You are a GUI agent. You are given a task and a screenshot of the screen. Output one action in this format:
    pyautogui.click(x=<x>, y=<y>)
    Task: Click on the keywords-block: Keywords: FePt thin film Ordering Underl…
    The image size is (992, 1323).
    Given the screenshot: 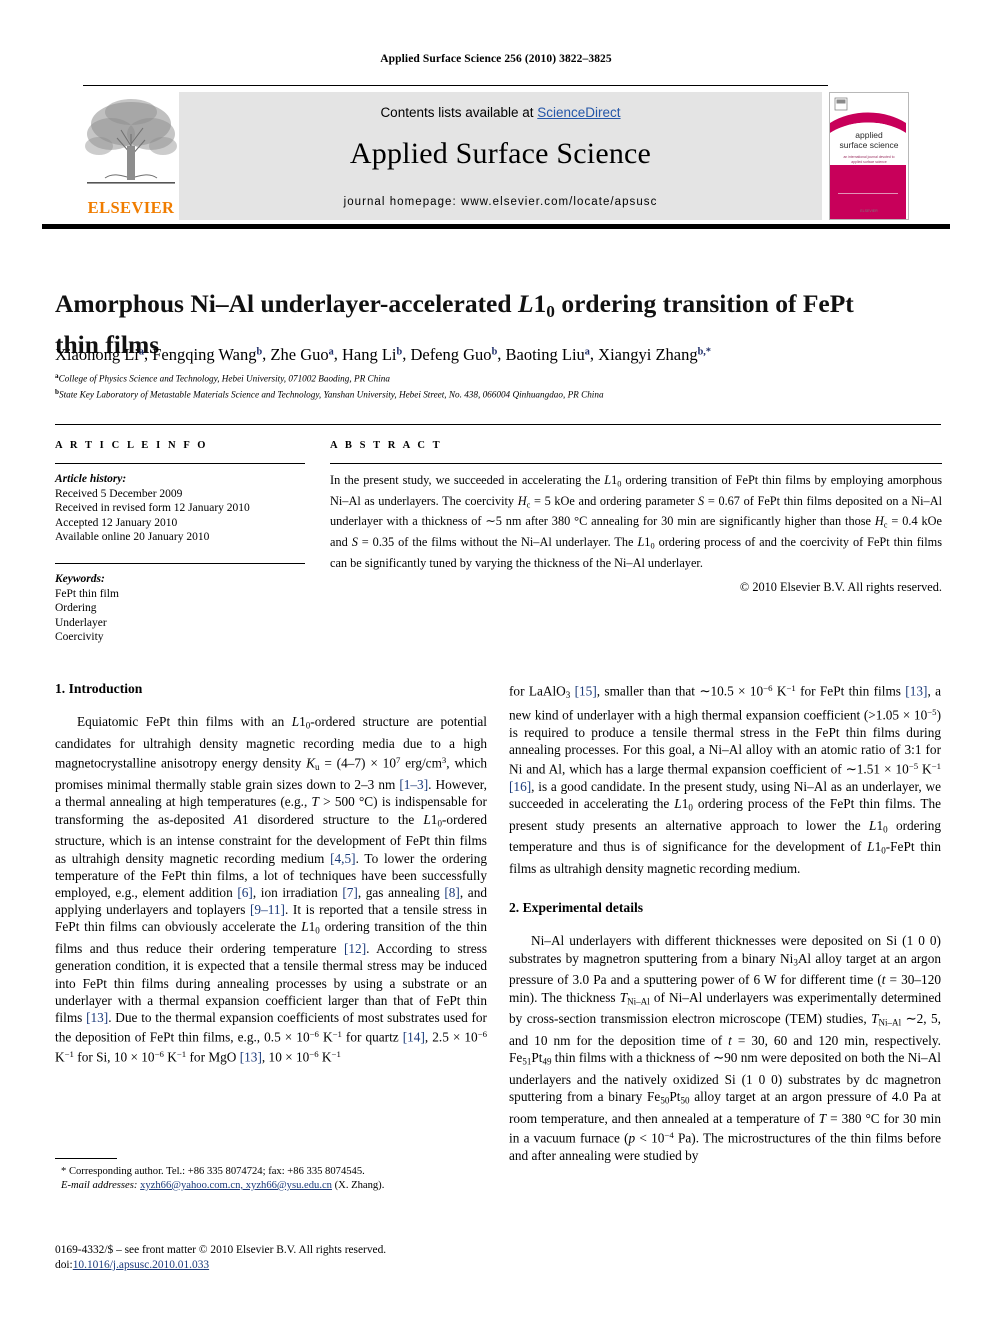 What is the action you would take?
    pyautogui.click(x=180, y=608)
    